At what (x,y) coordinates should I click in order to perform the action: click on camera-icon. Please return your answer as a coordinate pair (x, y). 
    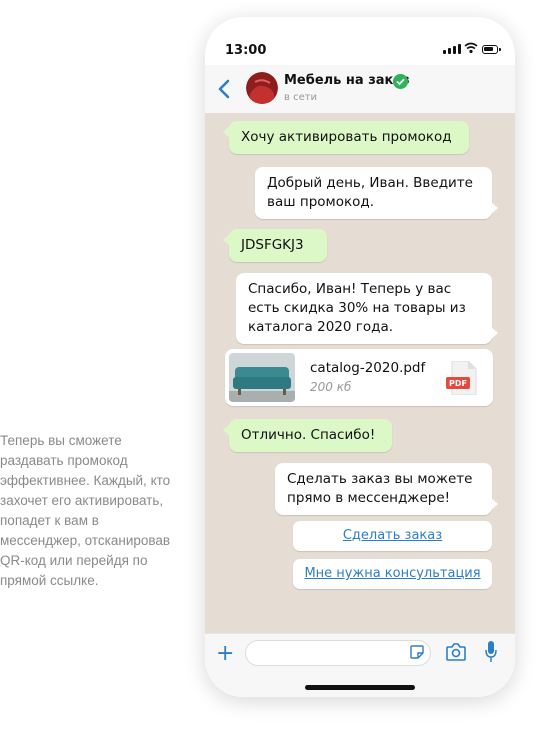
    Looking at the image, I should click on (456, 652).